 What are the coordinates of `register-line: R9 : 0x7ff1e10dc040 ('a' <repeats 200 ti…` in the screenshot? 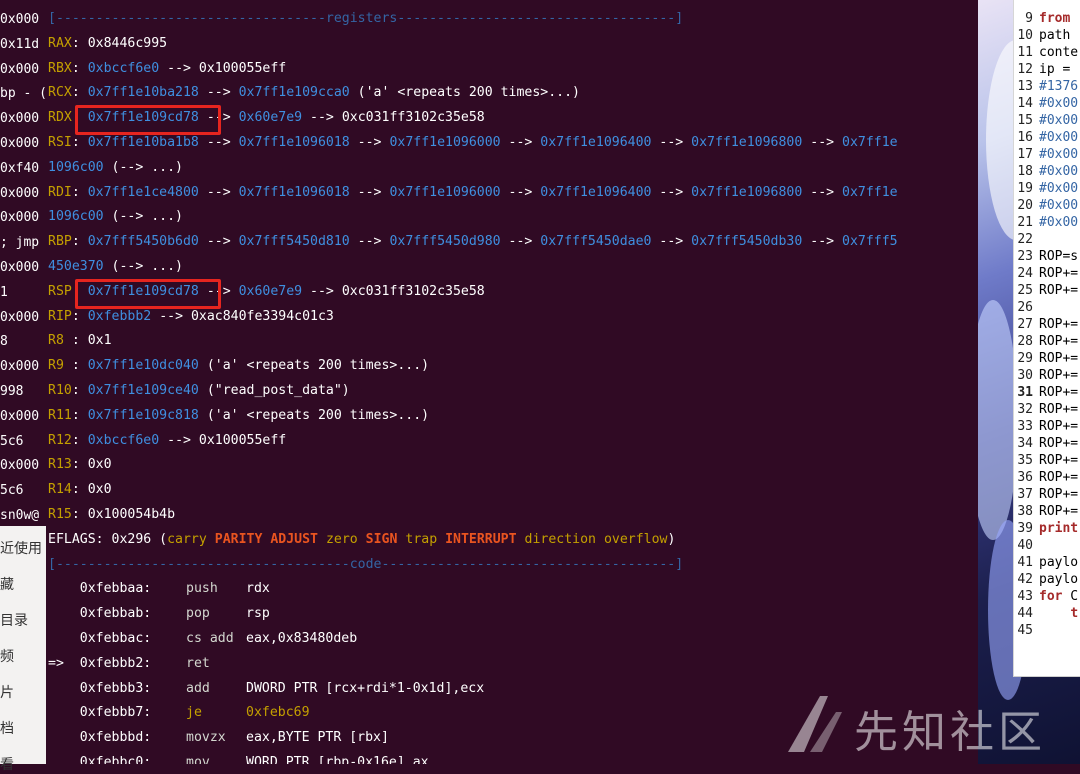 It's located at (238, 366).